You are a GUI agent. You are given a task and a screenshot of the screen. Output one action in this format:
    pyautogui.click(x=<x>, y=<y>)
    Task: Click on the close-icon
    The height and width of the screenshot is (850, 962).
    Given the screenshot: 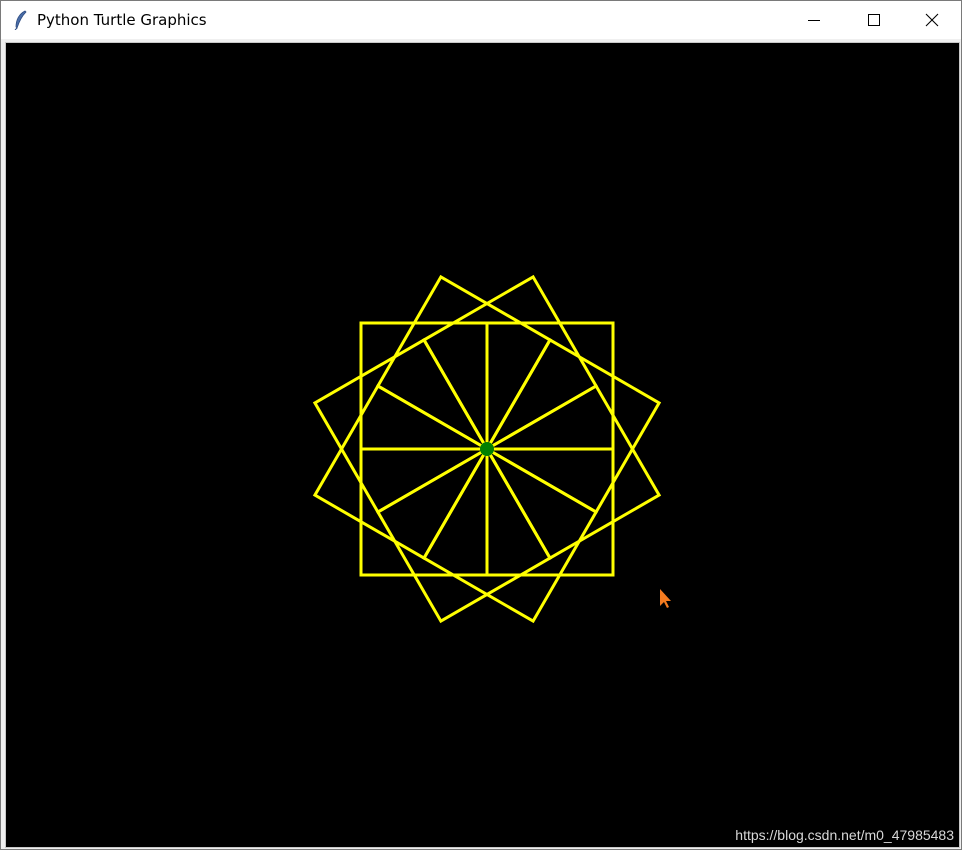 What is the action you would take?
    pyautogui.click(x=932, y=20)
    